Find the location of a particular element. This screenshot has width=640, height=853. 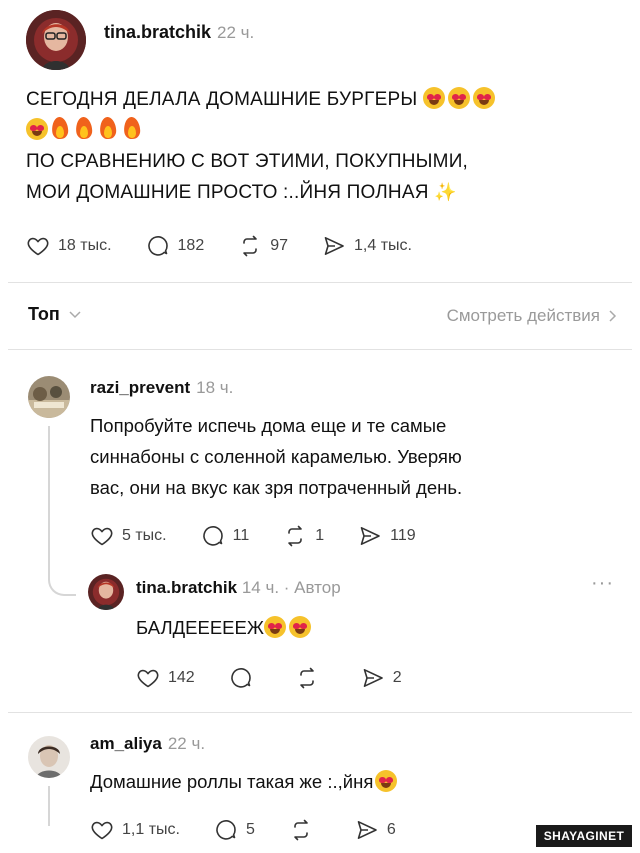

comment-button: 5 is located at coordinates (234, 830).